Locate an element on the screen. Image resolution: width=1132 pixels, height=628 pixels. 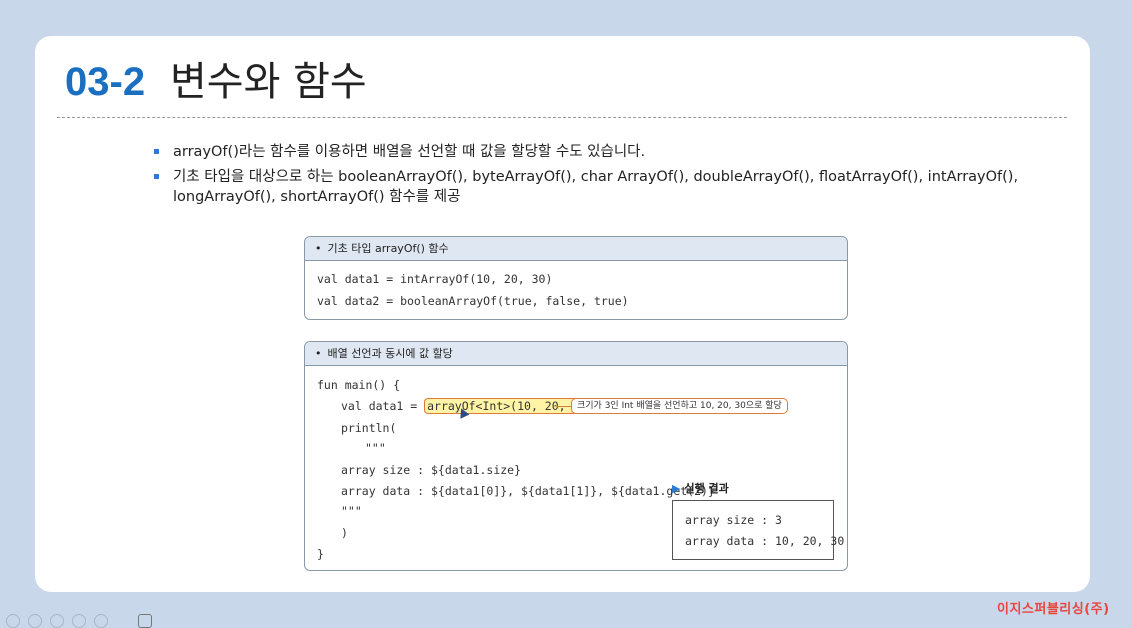
result-label: ▶ 실행 결과 is located at coordinates (700, 488).